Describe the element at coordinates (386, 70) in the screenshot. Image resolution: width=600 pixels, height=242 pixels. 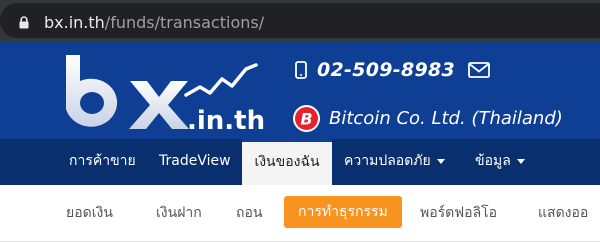
I see `phone-number: 02-509-8983` at that location.